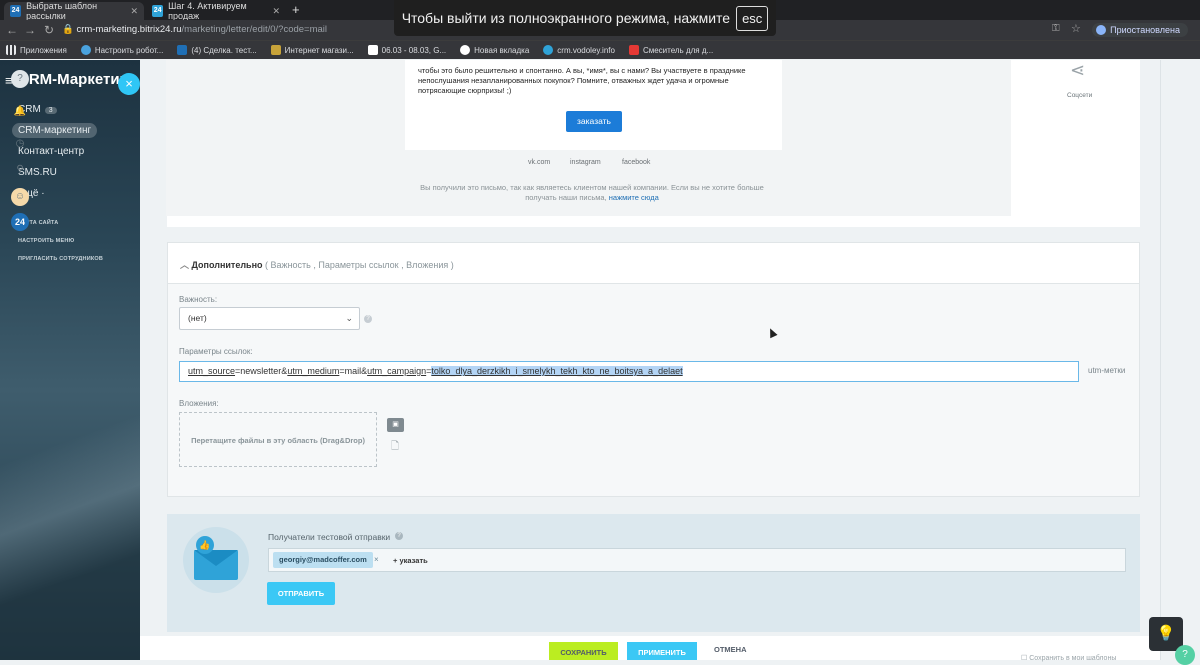  What do you see at coordinates (275, 50) in the screenshot?
I see `shop-icon` at bounding box center [275, 50].